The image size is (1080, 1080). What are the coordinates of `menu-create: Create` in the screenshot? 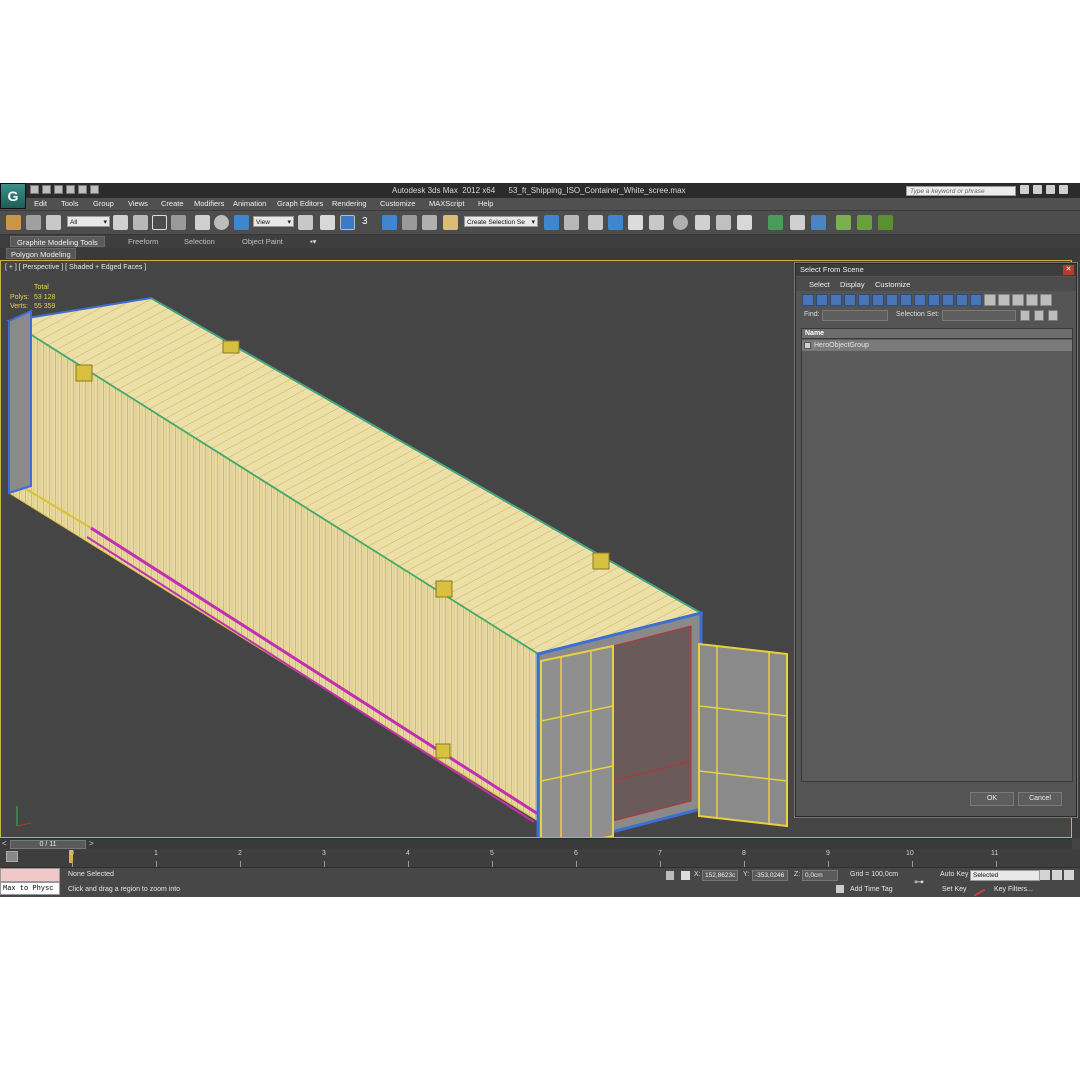 It's located at (172, 203).